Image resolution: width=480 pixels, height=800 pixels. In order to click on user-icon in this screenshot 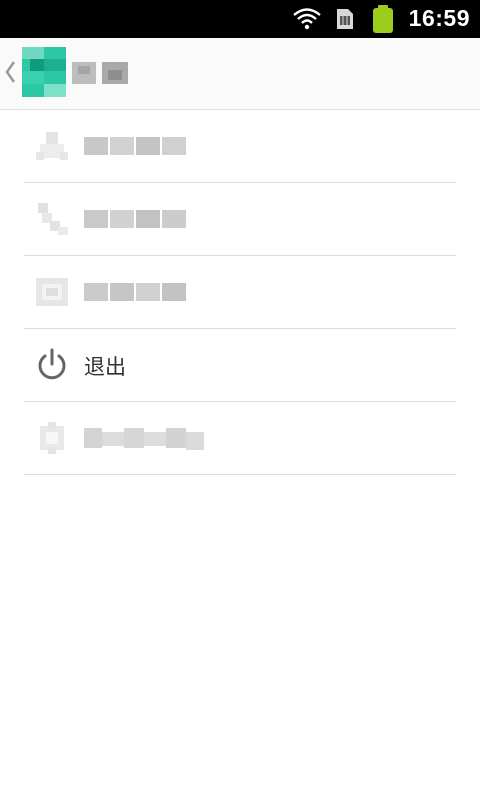, I will do `click(52, 146)`.